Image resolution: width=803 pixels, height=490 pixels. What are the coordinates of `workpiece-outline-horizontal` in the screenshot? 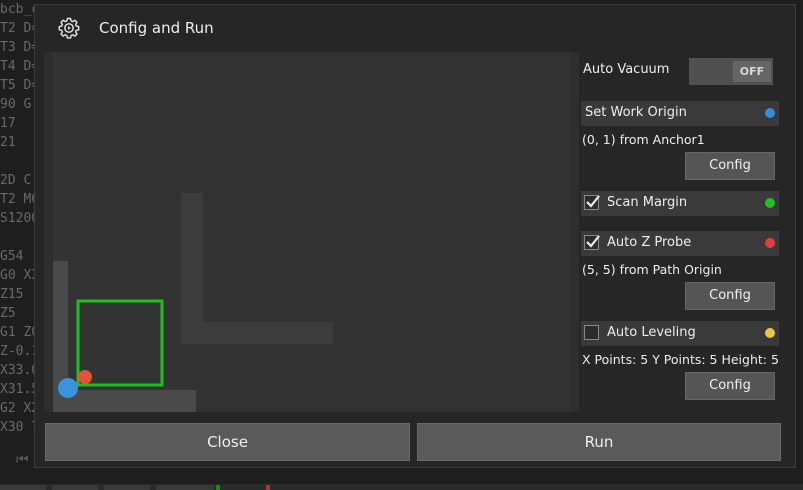 It's located at (257, 333).